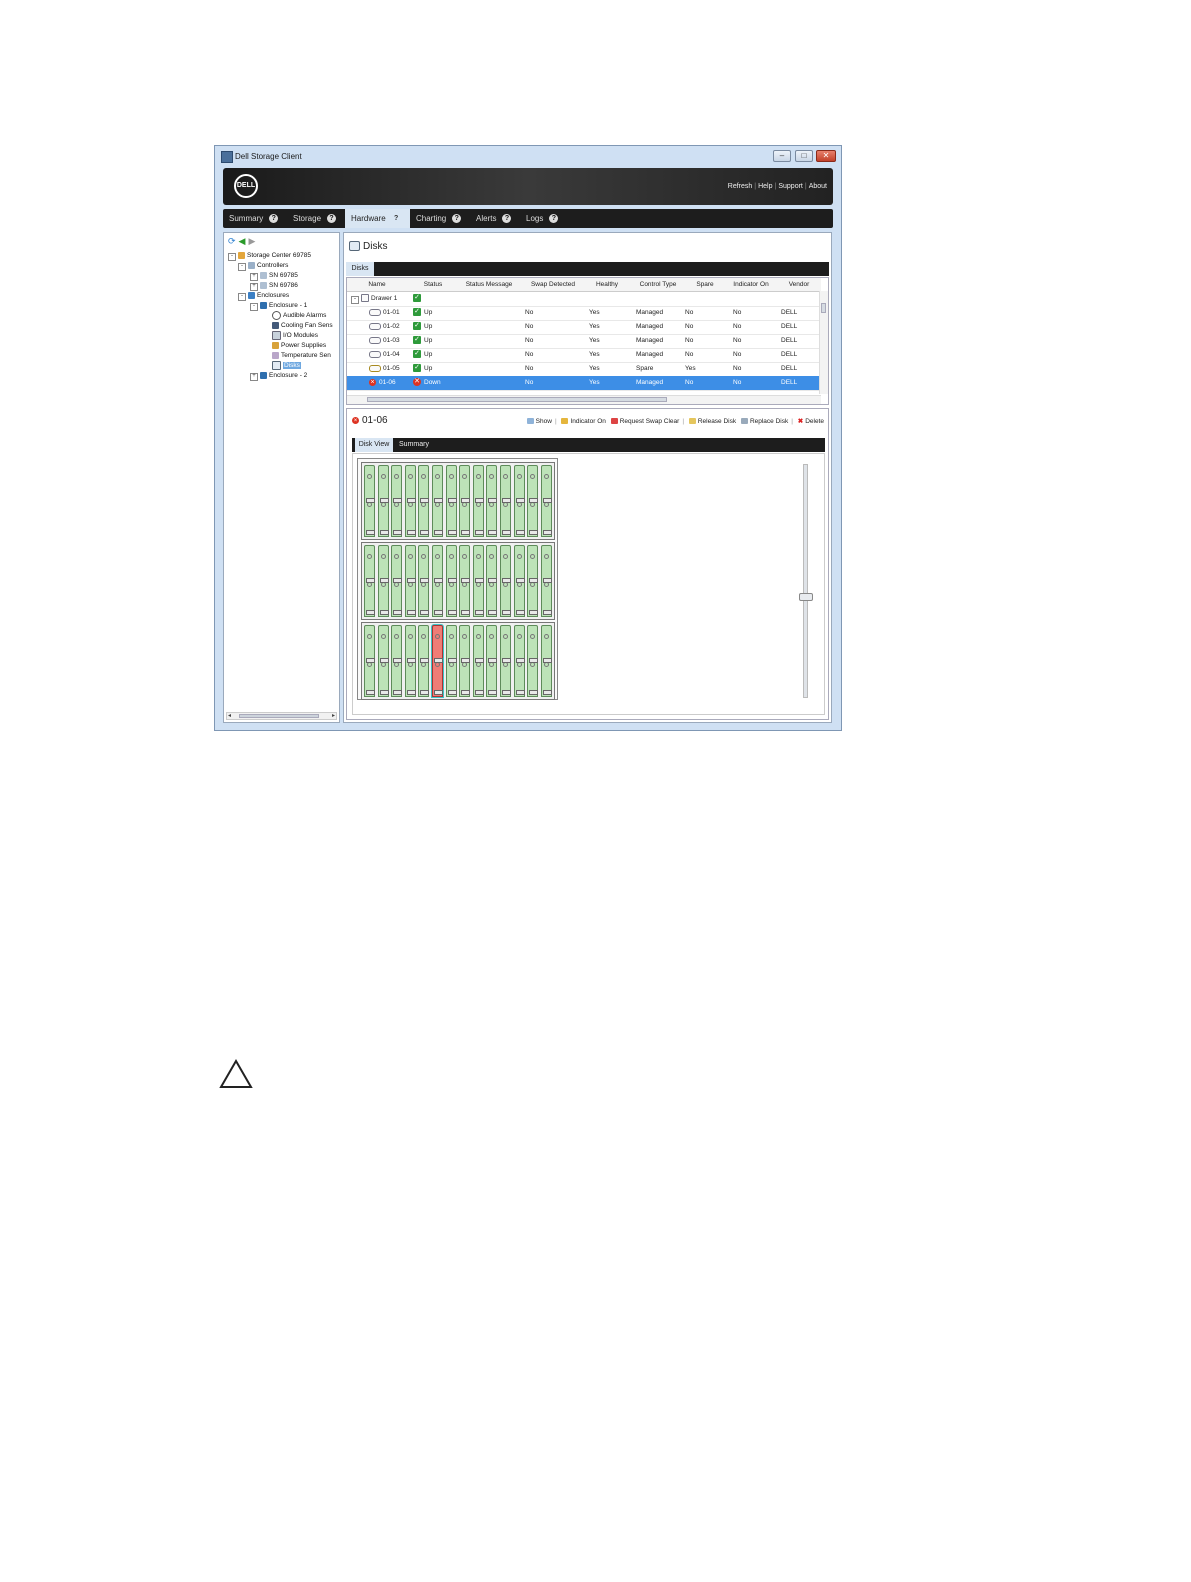 The height and width of the screenshot is (1582, 1191). I want to click on help-link: Help, so click(765, 186).